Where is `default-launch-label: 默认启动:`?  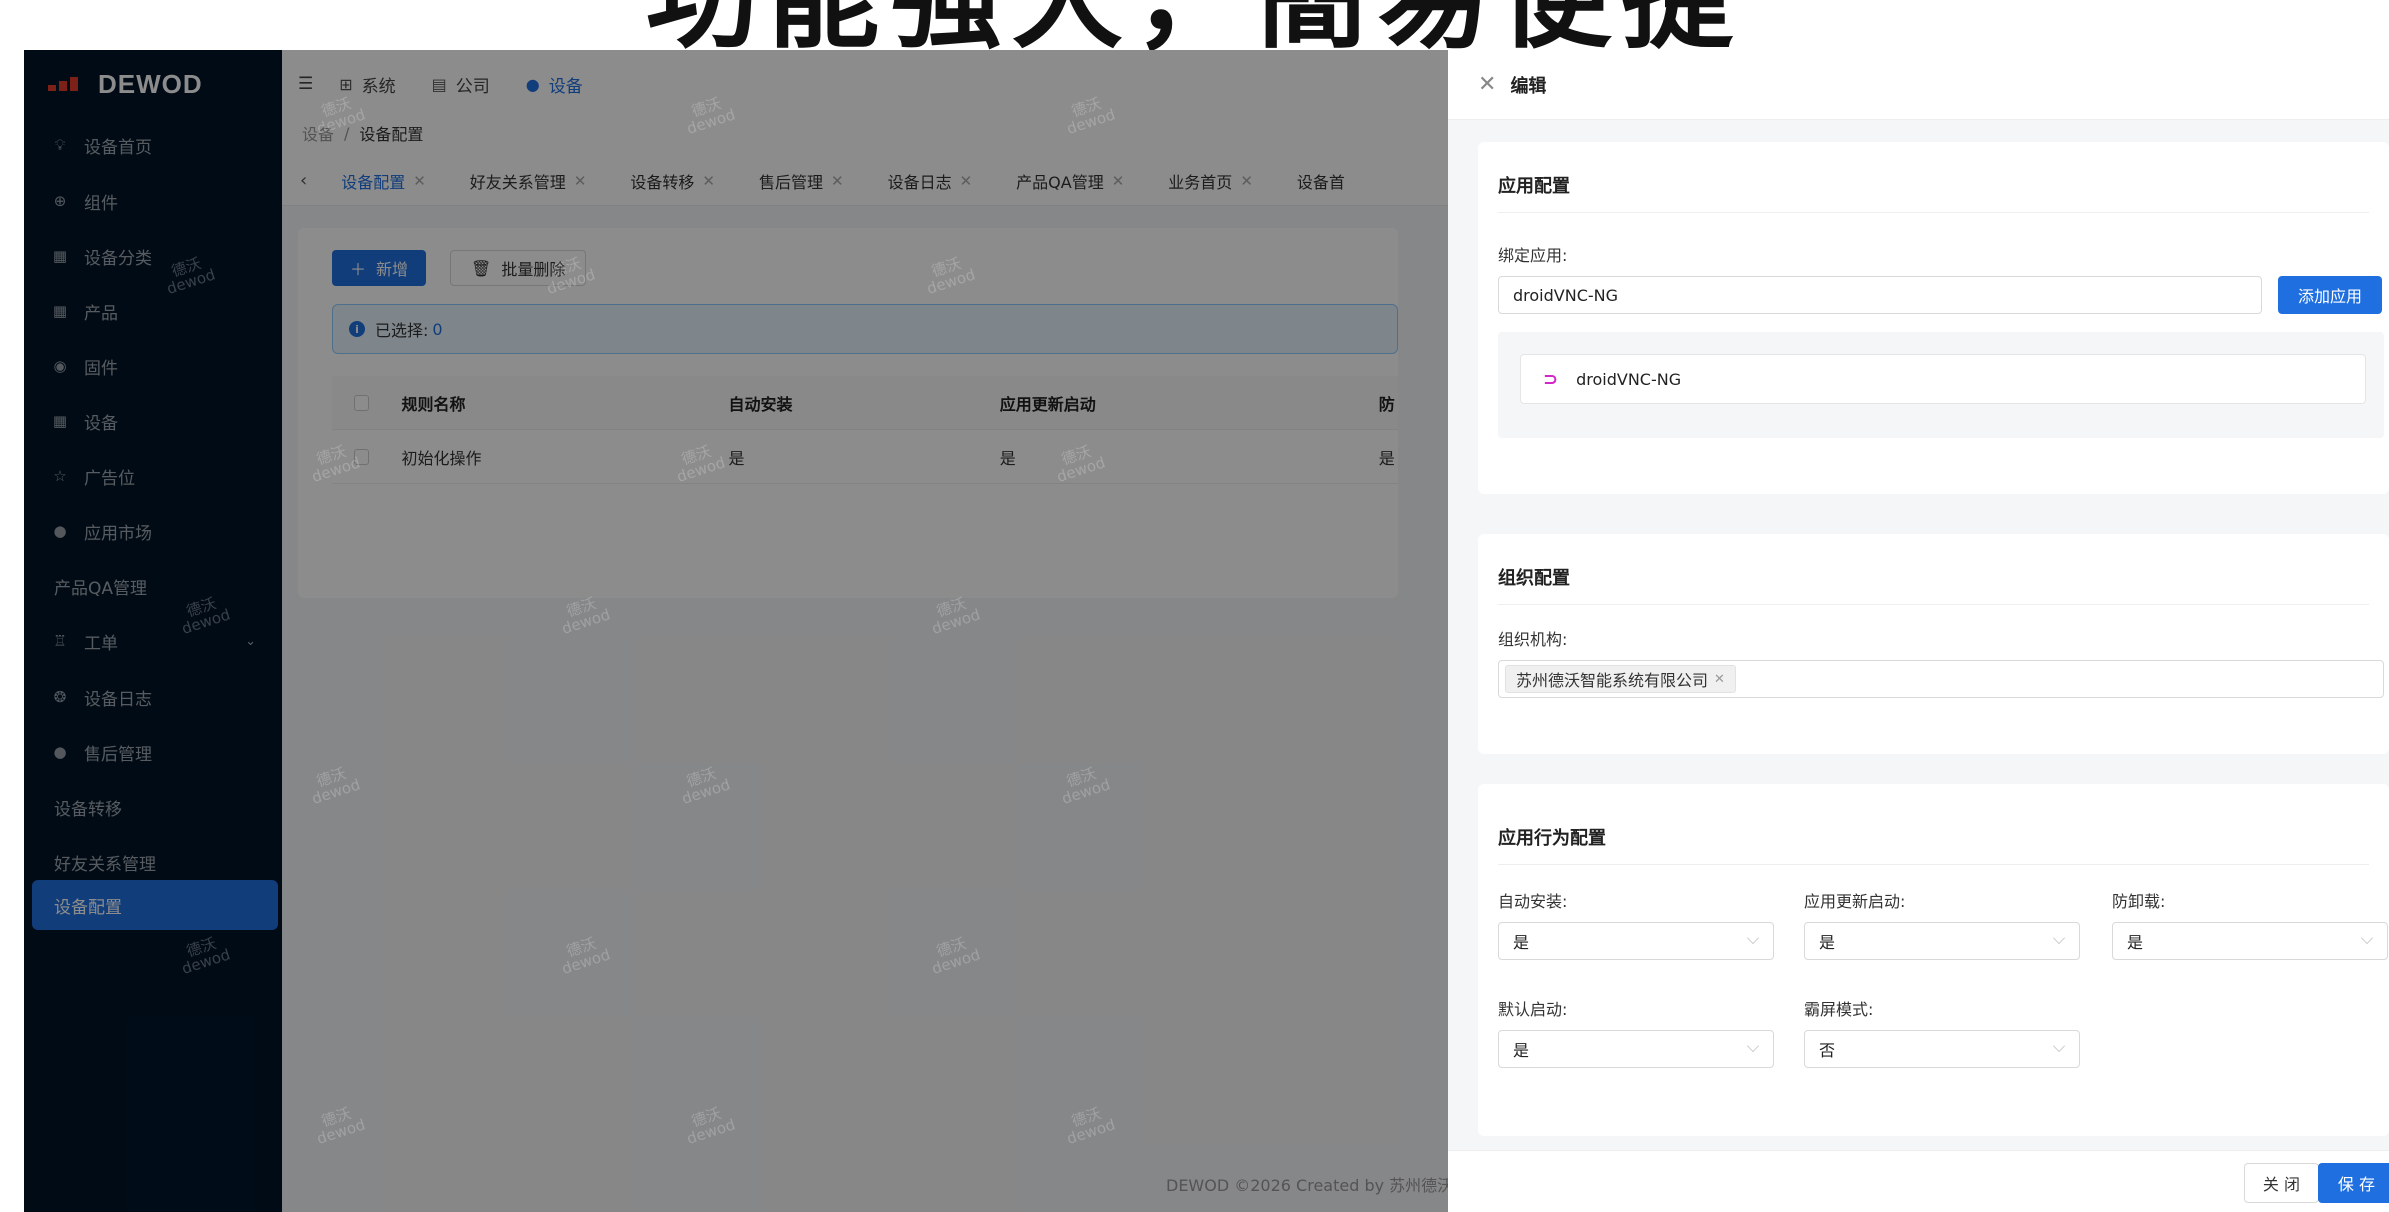 default-launch-label: 默认启动: is located at coordinates (1533, 1009).